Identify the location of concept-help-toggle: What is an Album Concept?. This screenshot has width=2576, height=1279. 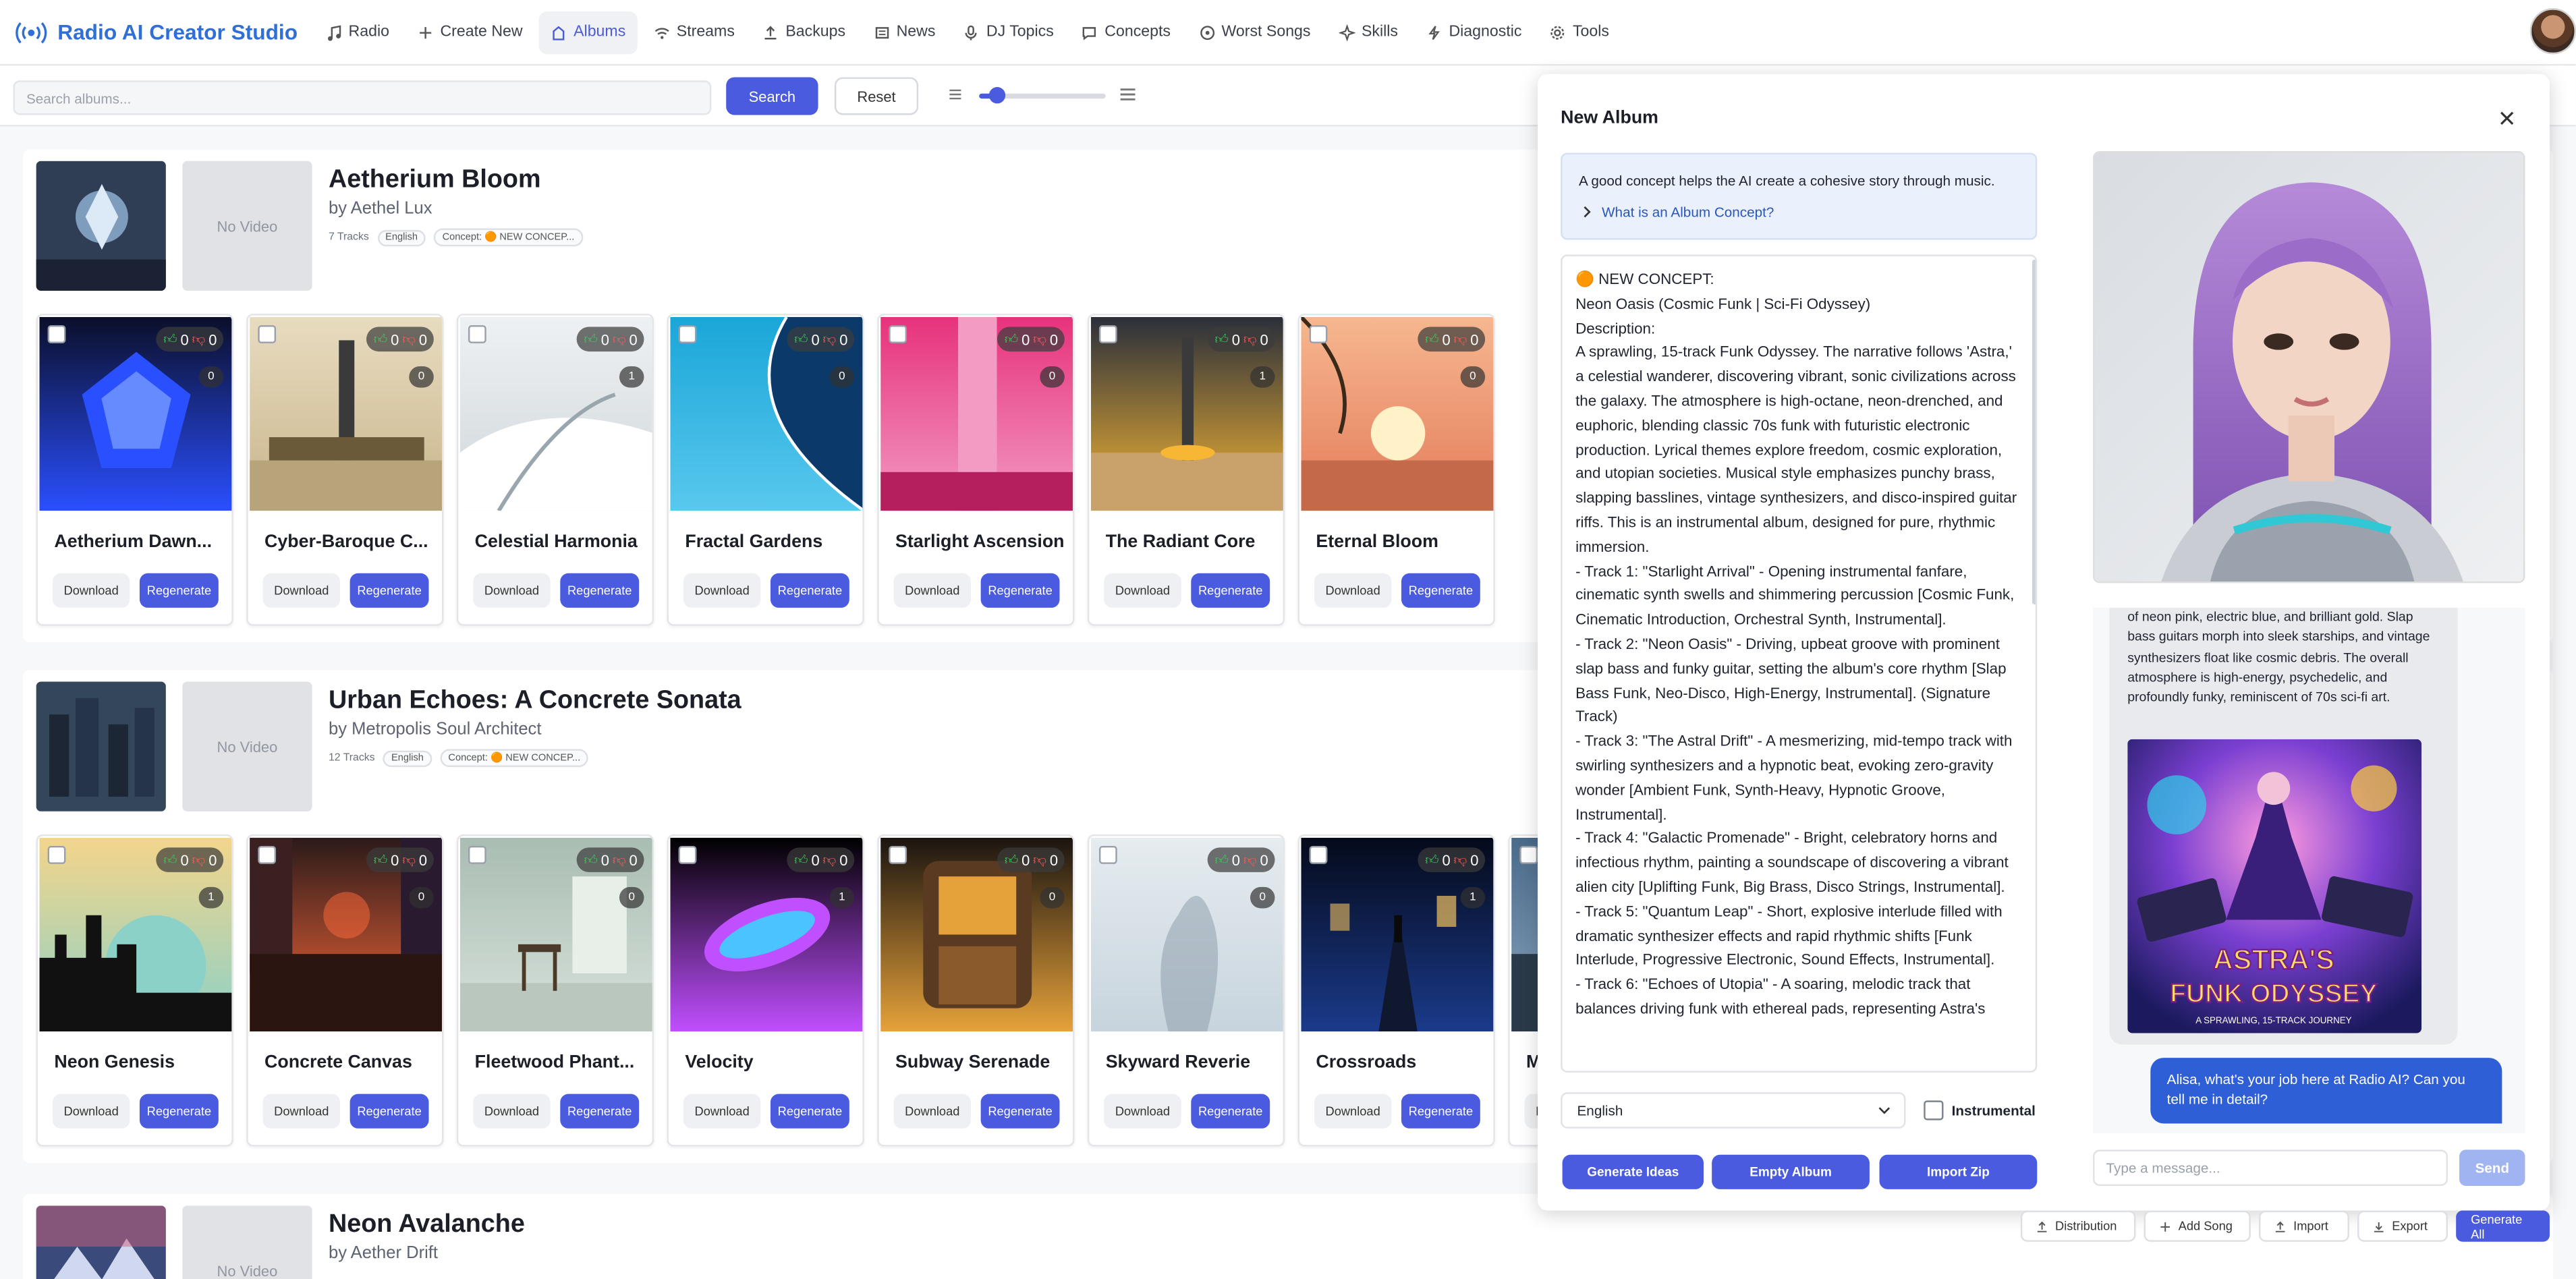
(1678, 212).